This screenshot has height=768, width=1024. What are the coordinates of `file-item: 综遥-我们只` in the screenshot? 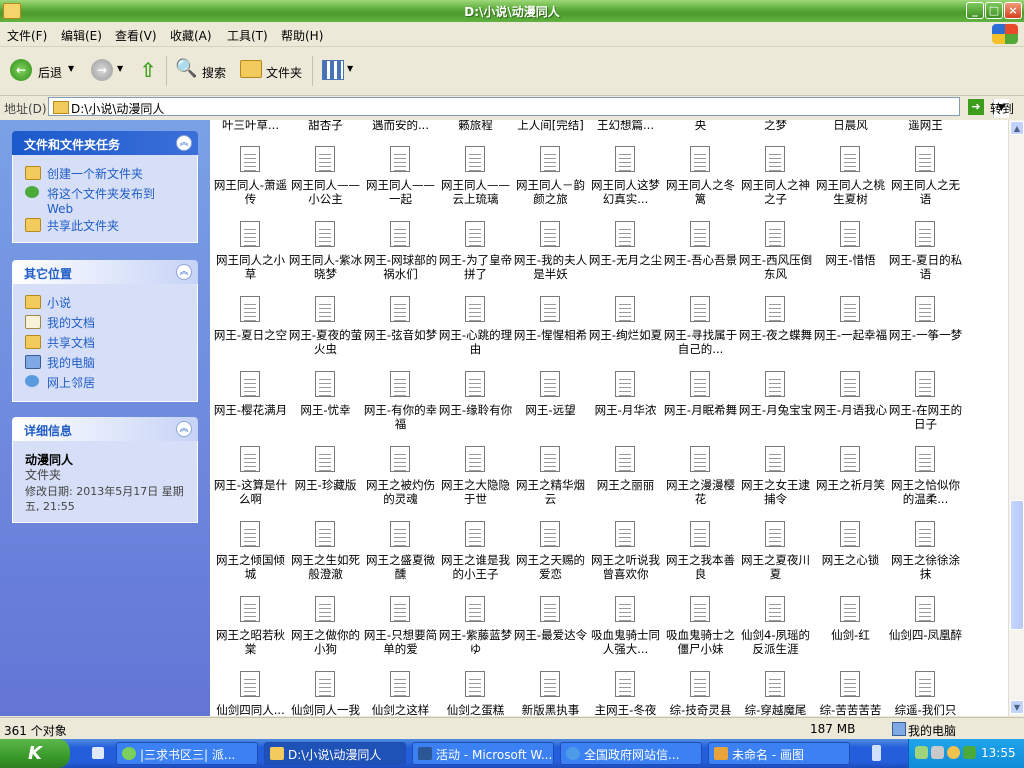 It's located at (925, 692).